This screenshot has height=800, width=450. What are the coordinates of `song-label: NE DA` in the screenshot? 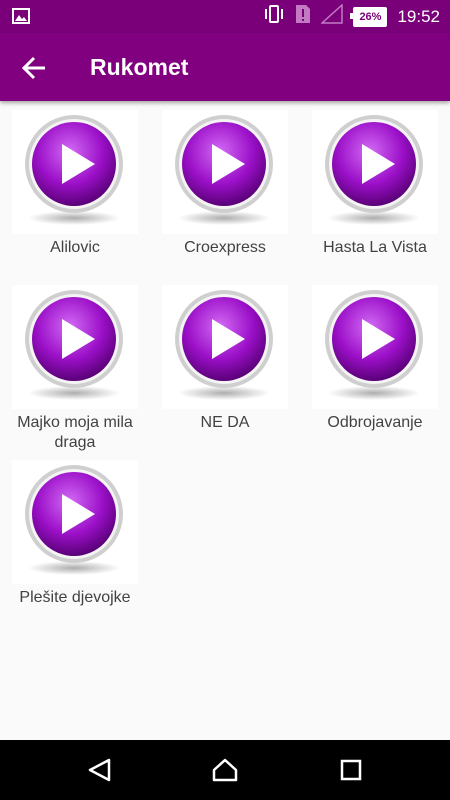 It's located at (225, 422).